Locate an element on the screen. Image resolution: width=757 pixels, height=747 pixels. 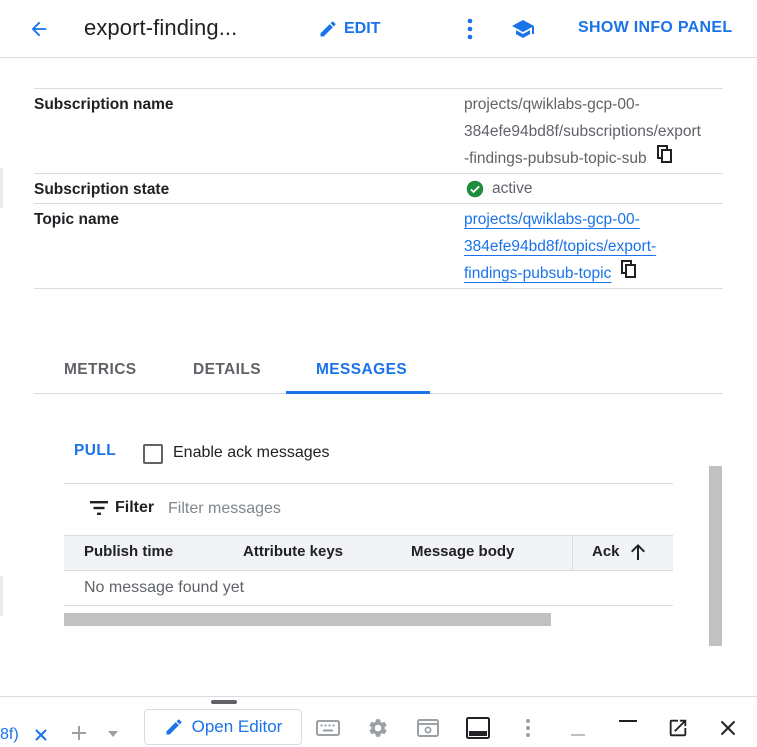
topic-link: projects/qwiklabs-gcp-00- is located at coordinates (552, 219).